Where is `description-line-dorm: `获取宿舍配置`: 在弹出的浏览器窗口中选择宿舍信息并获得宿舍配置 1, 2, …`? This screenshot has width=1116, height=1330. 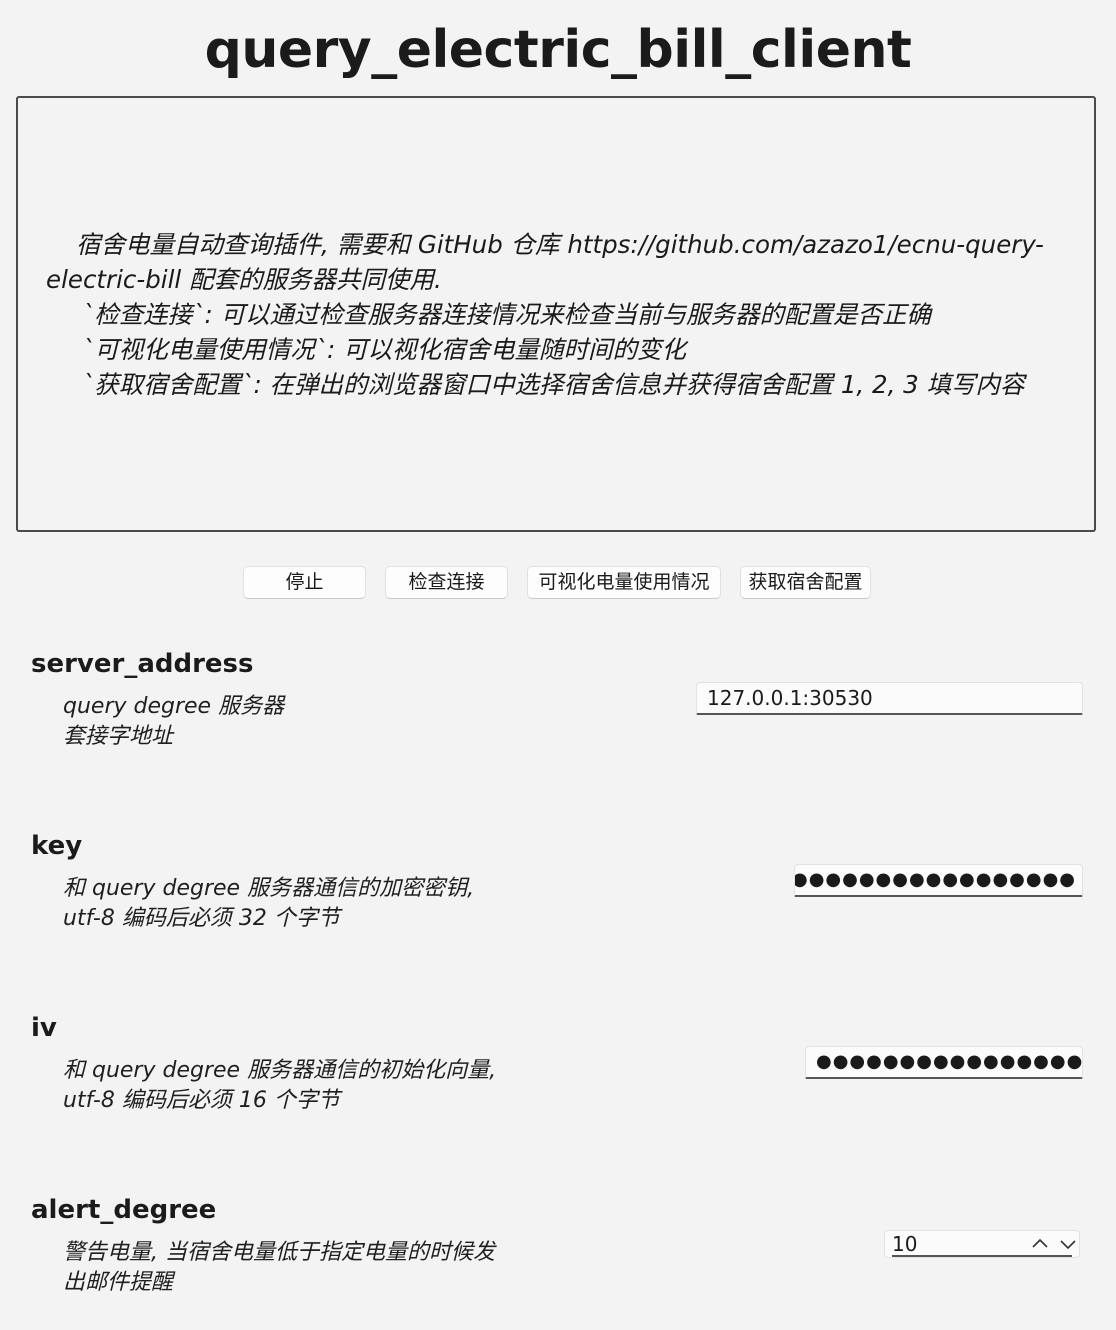 description-line-dorm: `获取宿舍配置`: 在弹出的浏览器窗口中选择宿舍信息并获得宿舍配置 1, 2, … is located at coordinates (553, 384).